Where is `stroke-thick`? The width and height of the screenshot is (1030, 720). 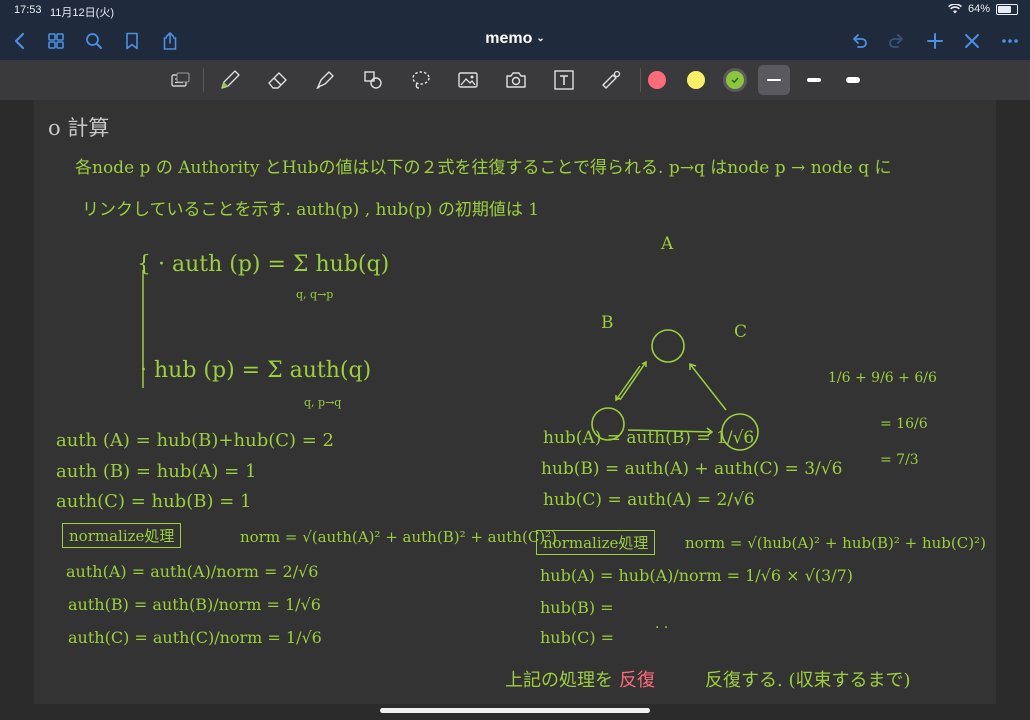 stroke-thick is located at coordinates (853, 80).